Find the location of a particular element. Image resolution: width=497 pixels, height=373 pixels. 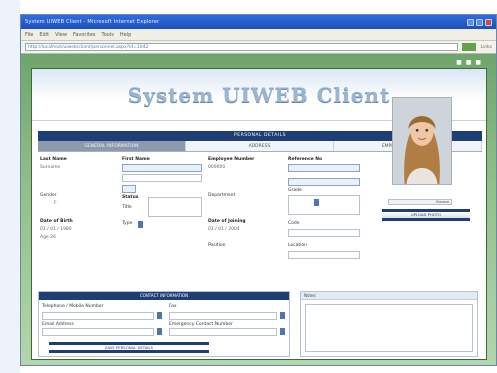

minimize-icon is located at coordinates (470, 22).